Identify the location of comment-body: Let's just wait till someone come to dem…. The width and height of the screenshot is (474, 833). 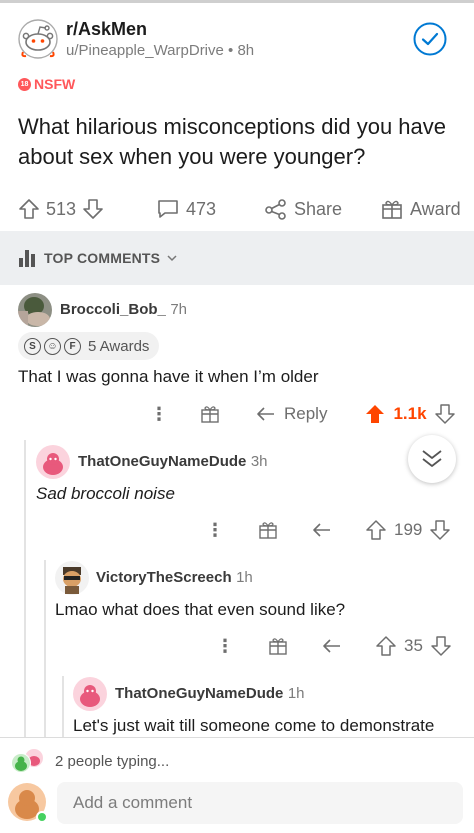
(254, 725).